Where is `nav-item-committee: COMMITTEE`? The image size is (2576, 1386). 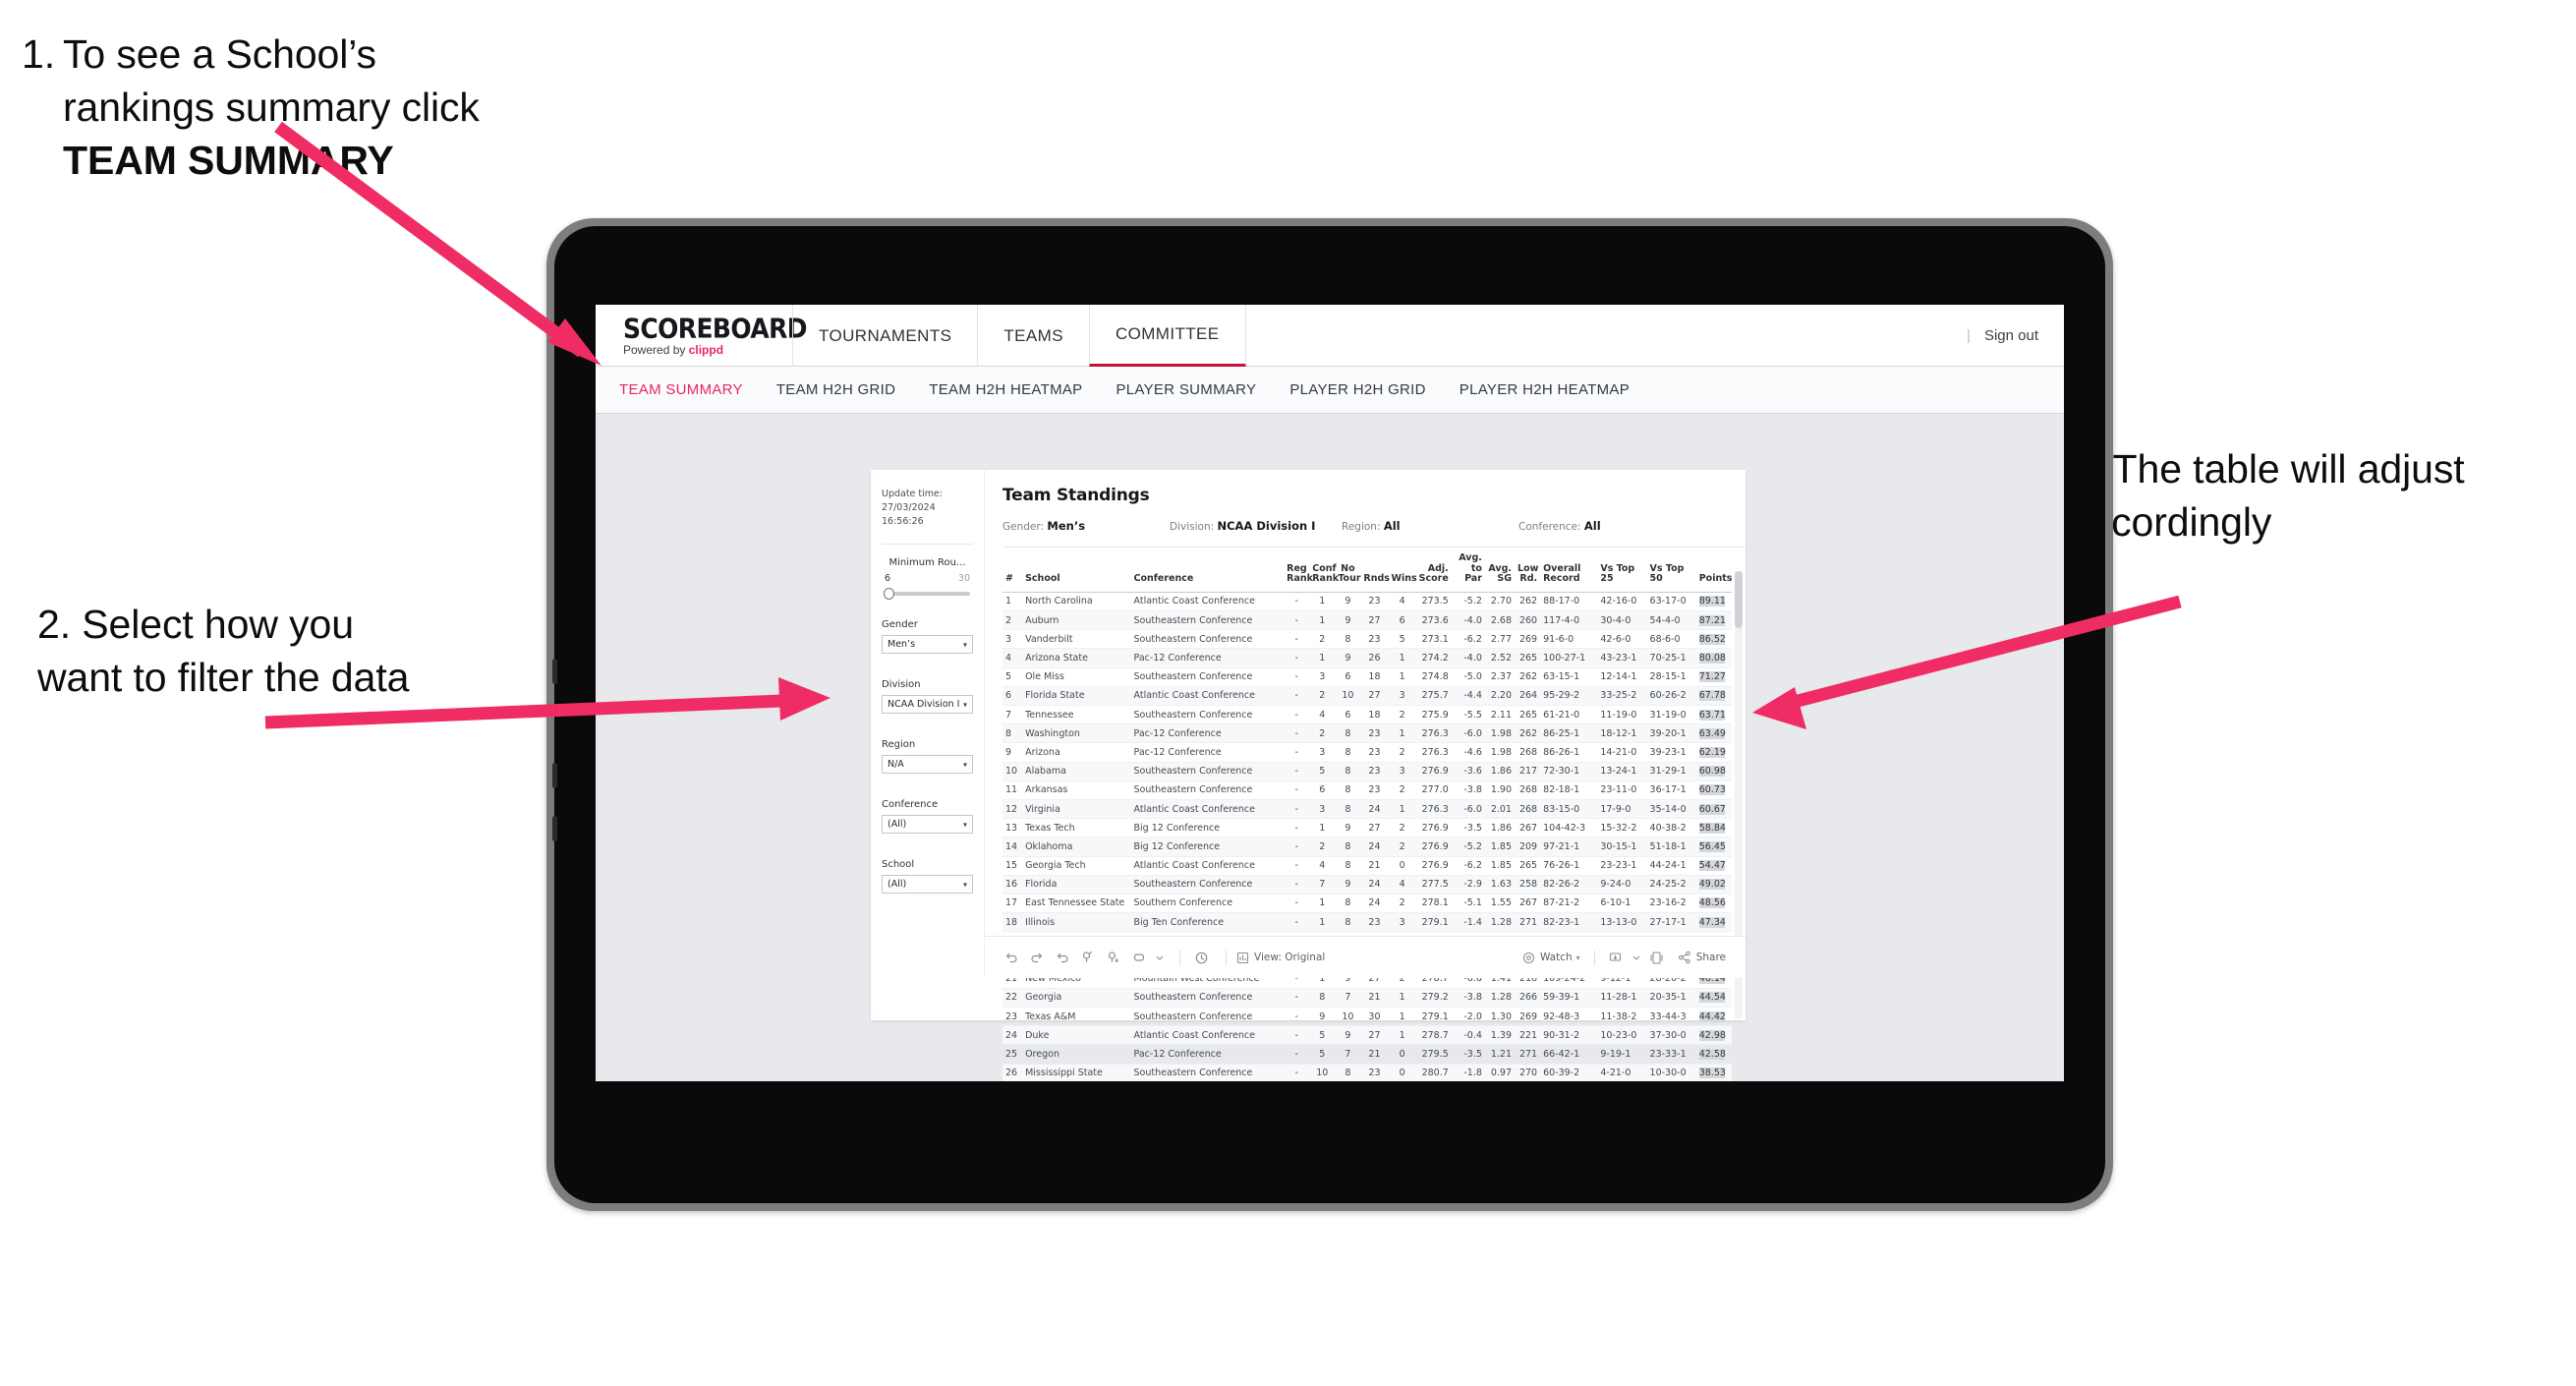
nav-item-committee: COMMITTEE is located at coordinates (1167, 336).